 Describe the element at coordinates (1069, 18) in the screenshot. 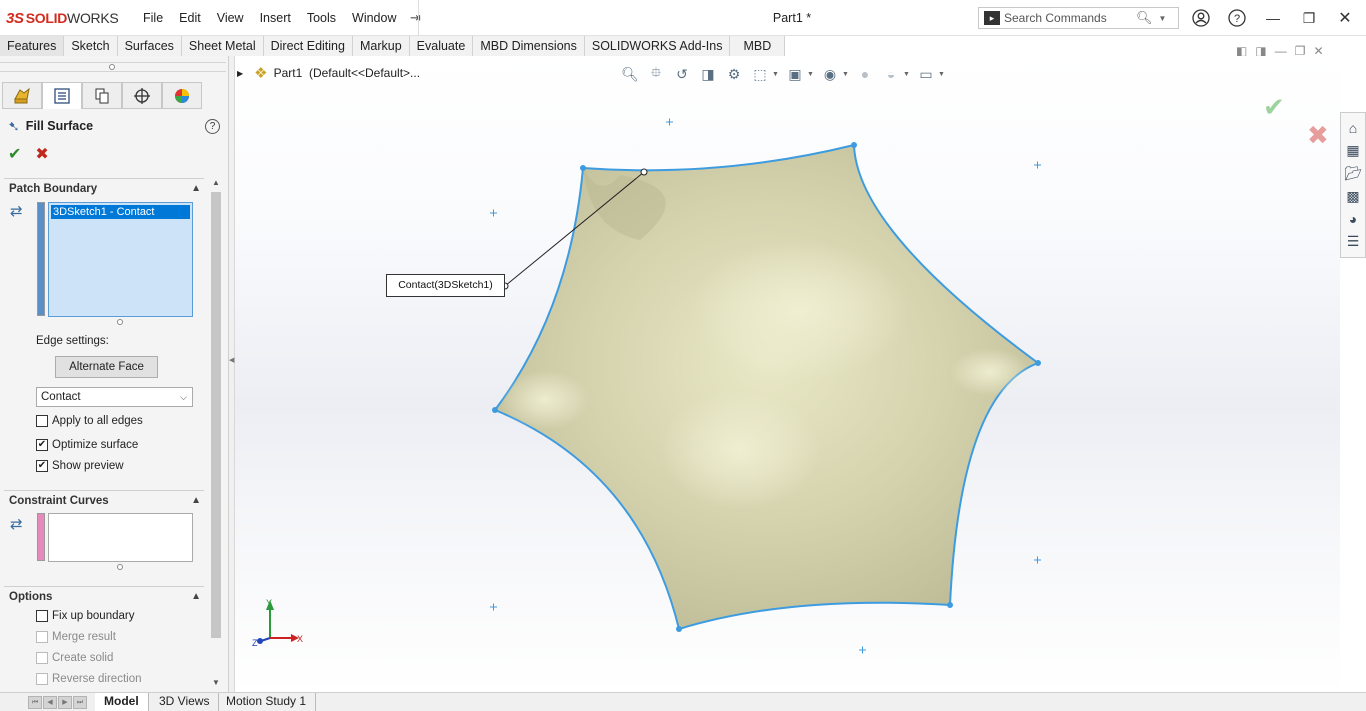

I see `search-input` at that location.